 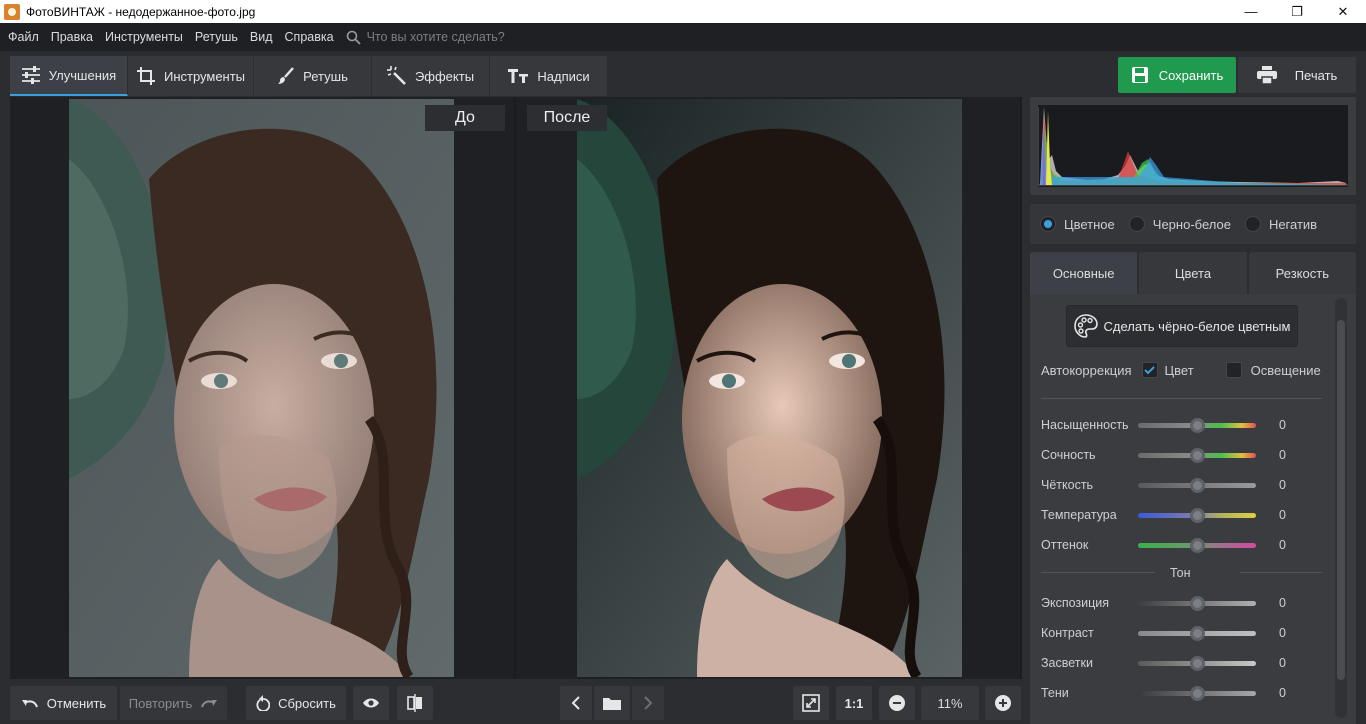 I want to click on printer-icon, so click(x=1266, y=75).